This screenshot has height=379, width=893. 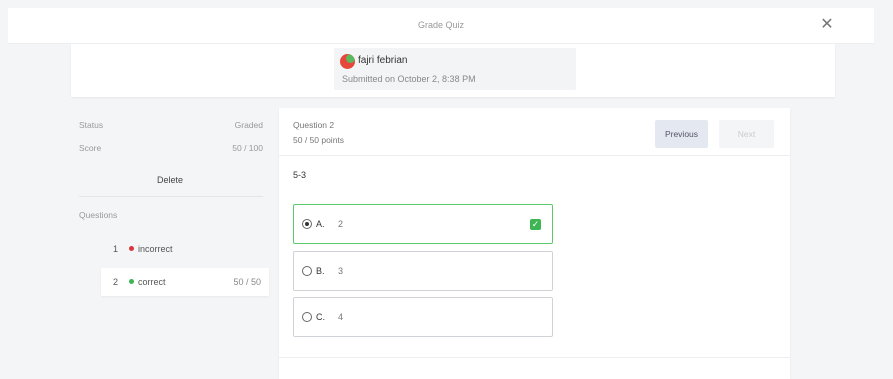 What do you see at coordinates (131, 248) in the screenshot?
I see `incorrect-dot-icon` at bounding box center [131, 248].